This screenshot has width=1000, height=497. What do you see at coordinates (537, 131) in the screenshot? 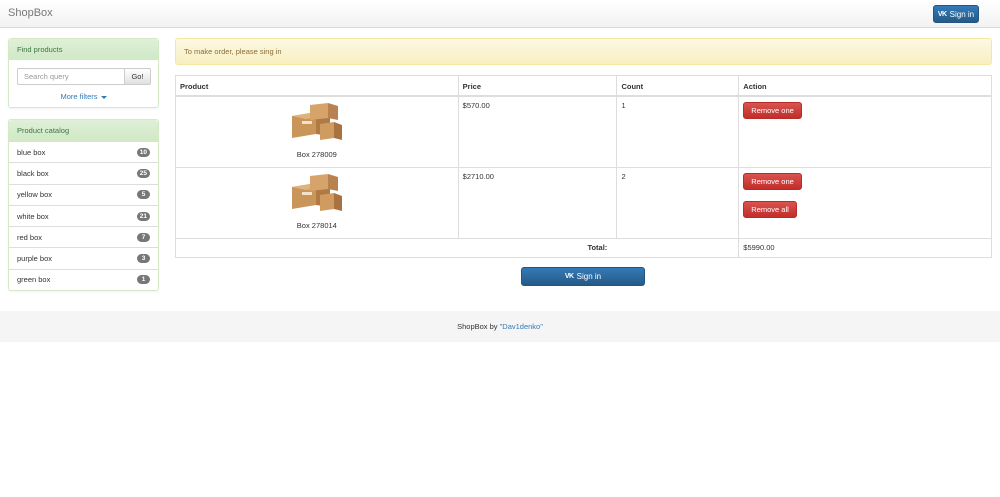
I see `price-cell: $570.00` at bounding box center [537, 131].